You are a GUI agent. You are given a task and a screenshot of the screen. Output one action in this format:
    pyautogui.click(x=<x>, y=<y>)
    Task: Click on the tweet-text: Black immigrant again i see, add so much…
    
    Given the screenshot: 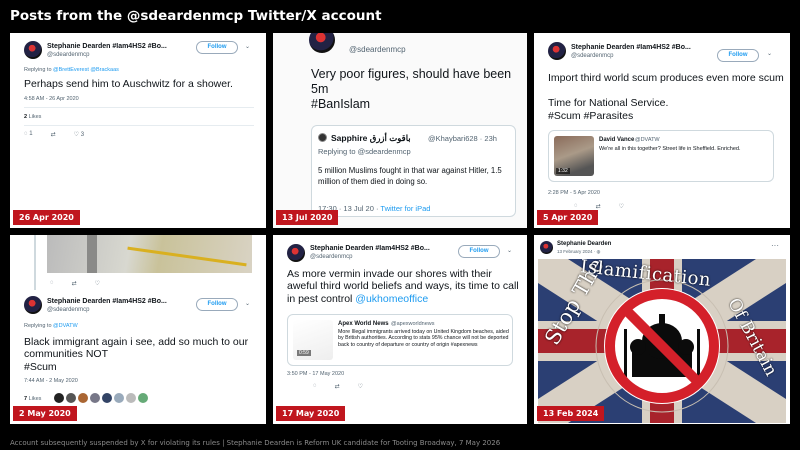 What is the action you would take?
    pyautogui.click(x=136, y=348)
    